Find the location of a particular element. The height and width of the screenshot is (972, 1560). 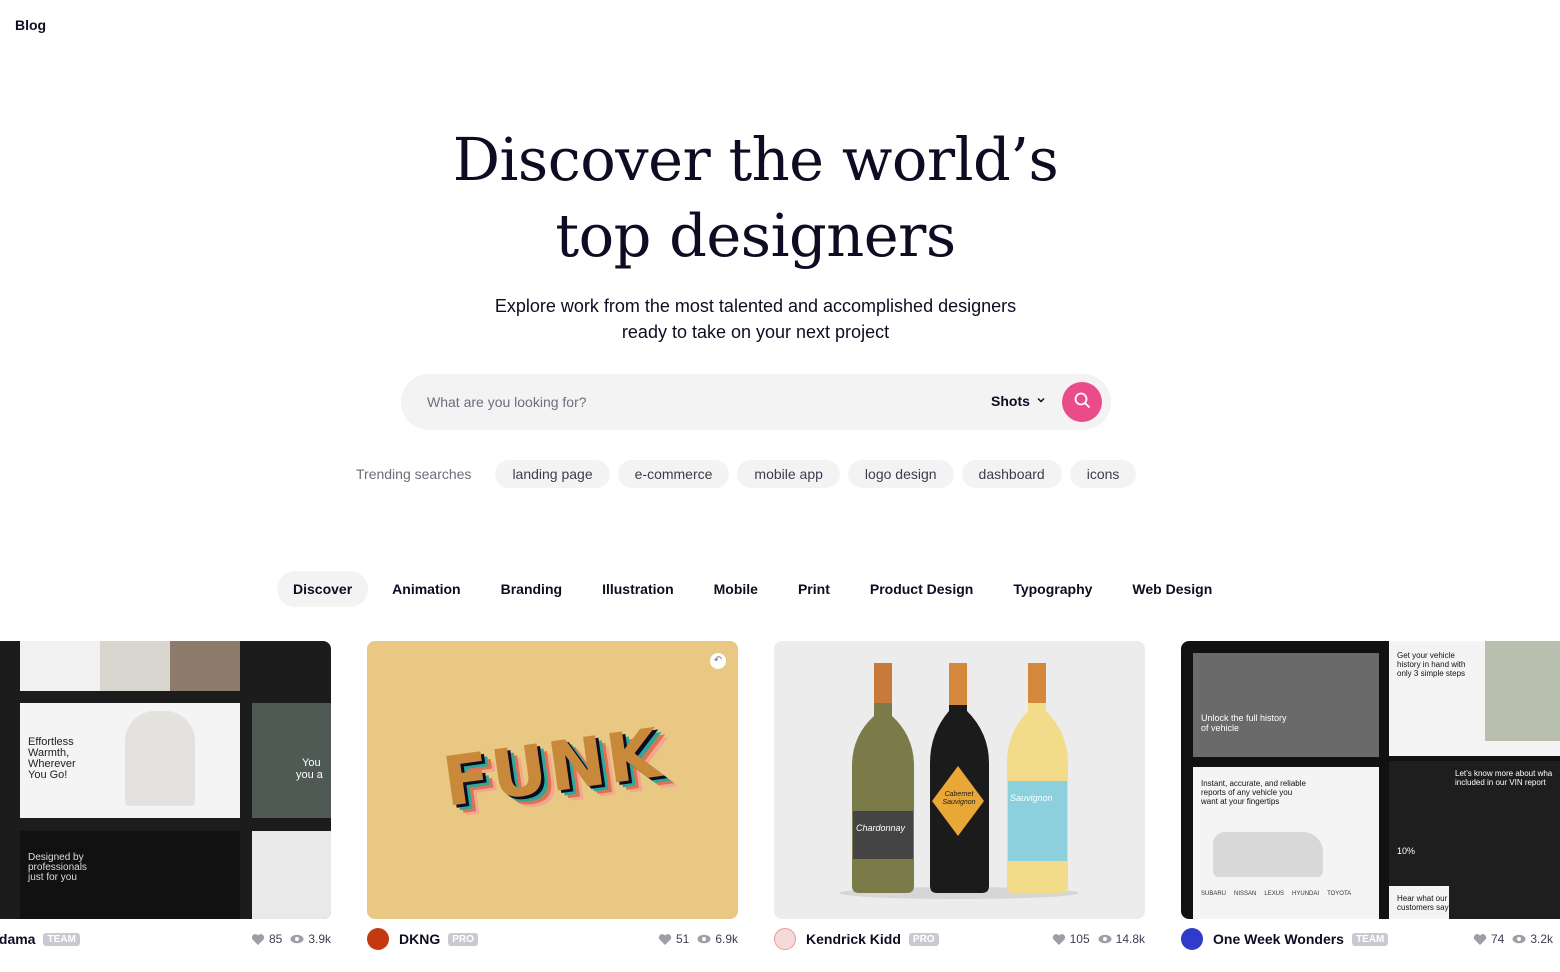

like-count: 85 is located at coordinates (275, 939).